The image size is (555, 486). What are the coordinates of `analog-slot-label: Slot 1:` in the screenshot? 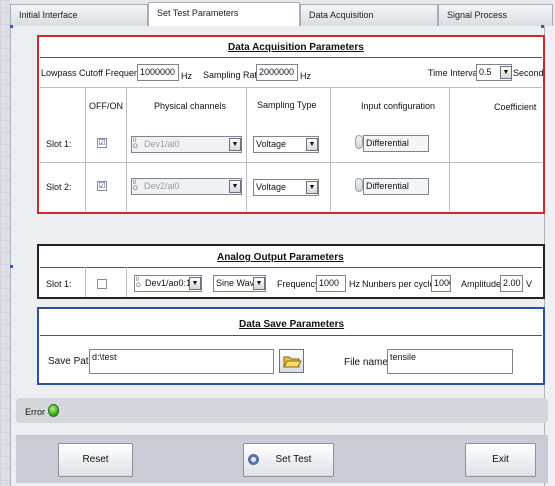 It's located at (59, 284).